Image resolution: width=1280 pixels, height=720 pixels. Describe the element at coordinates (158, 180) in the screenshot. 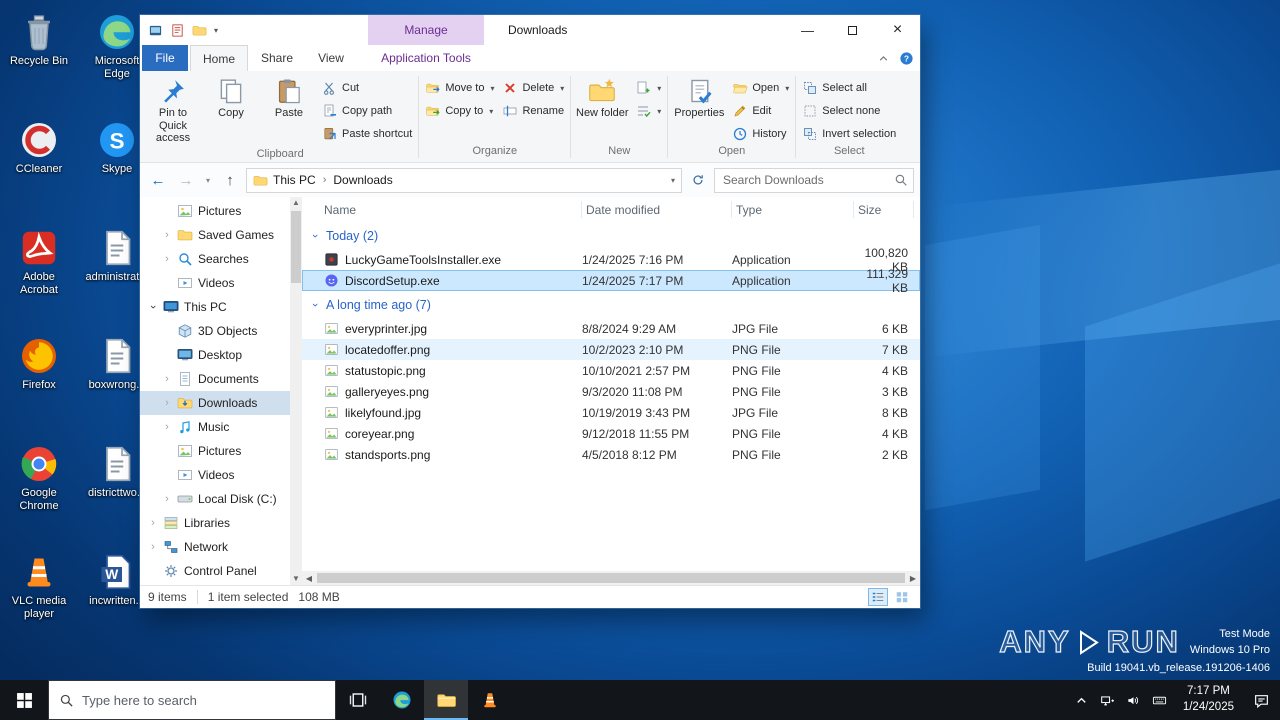

I see `back-button: ←` at that location.